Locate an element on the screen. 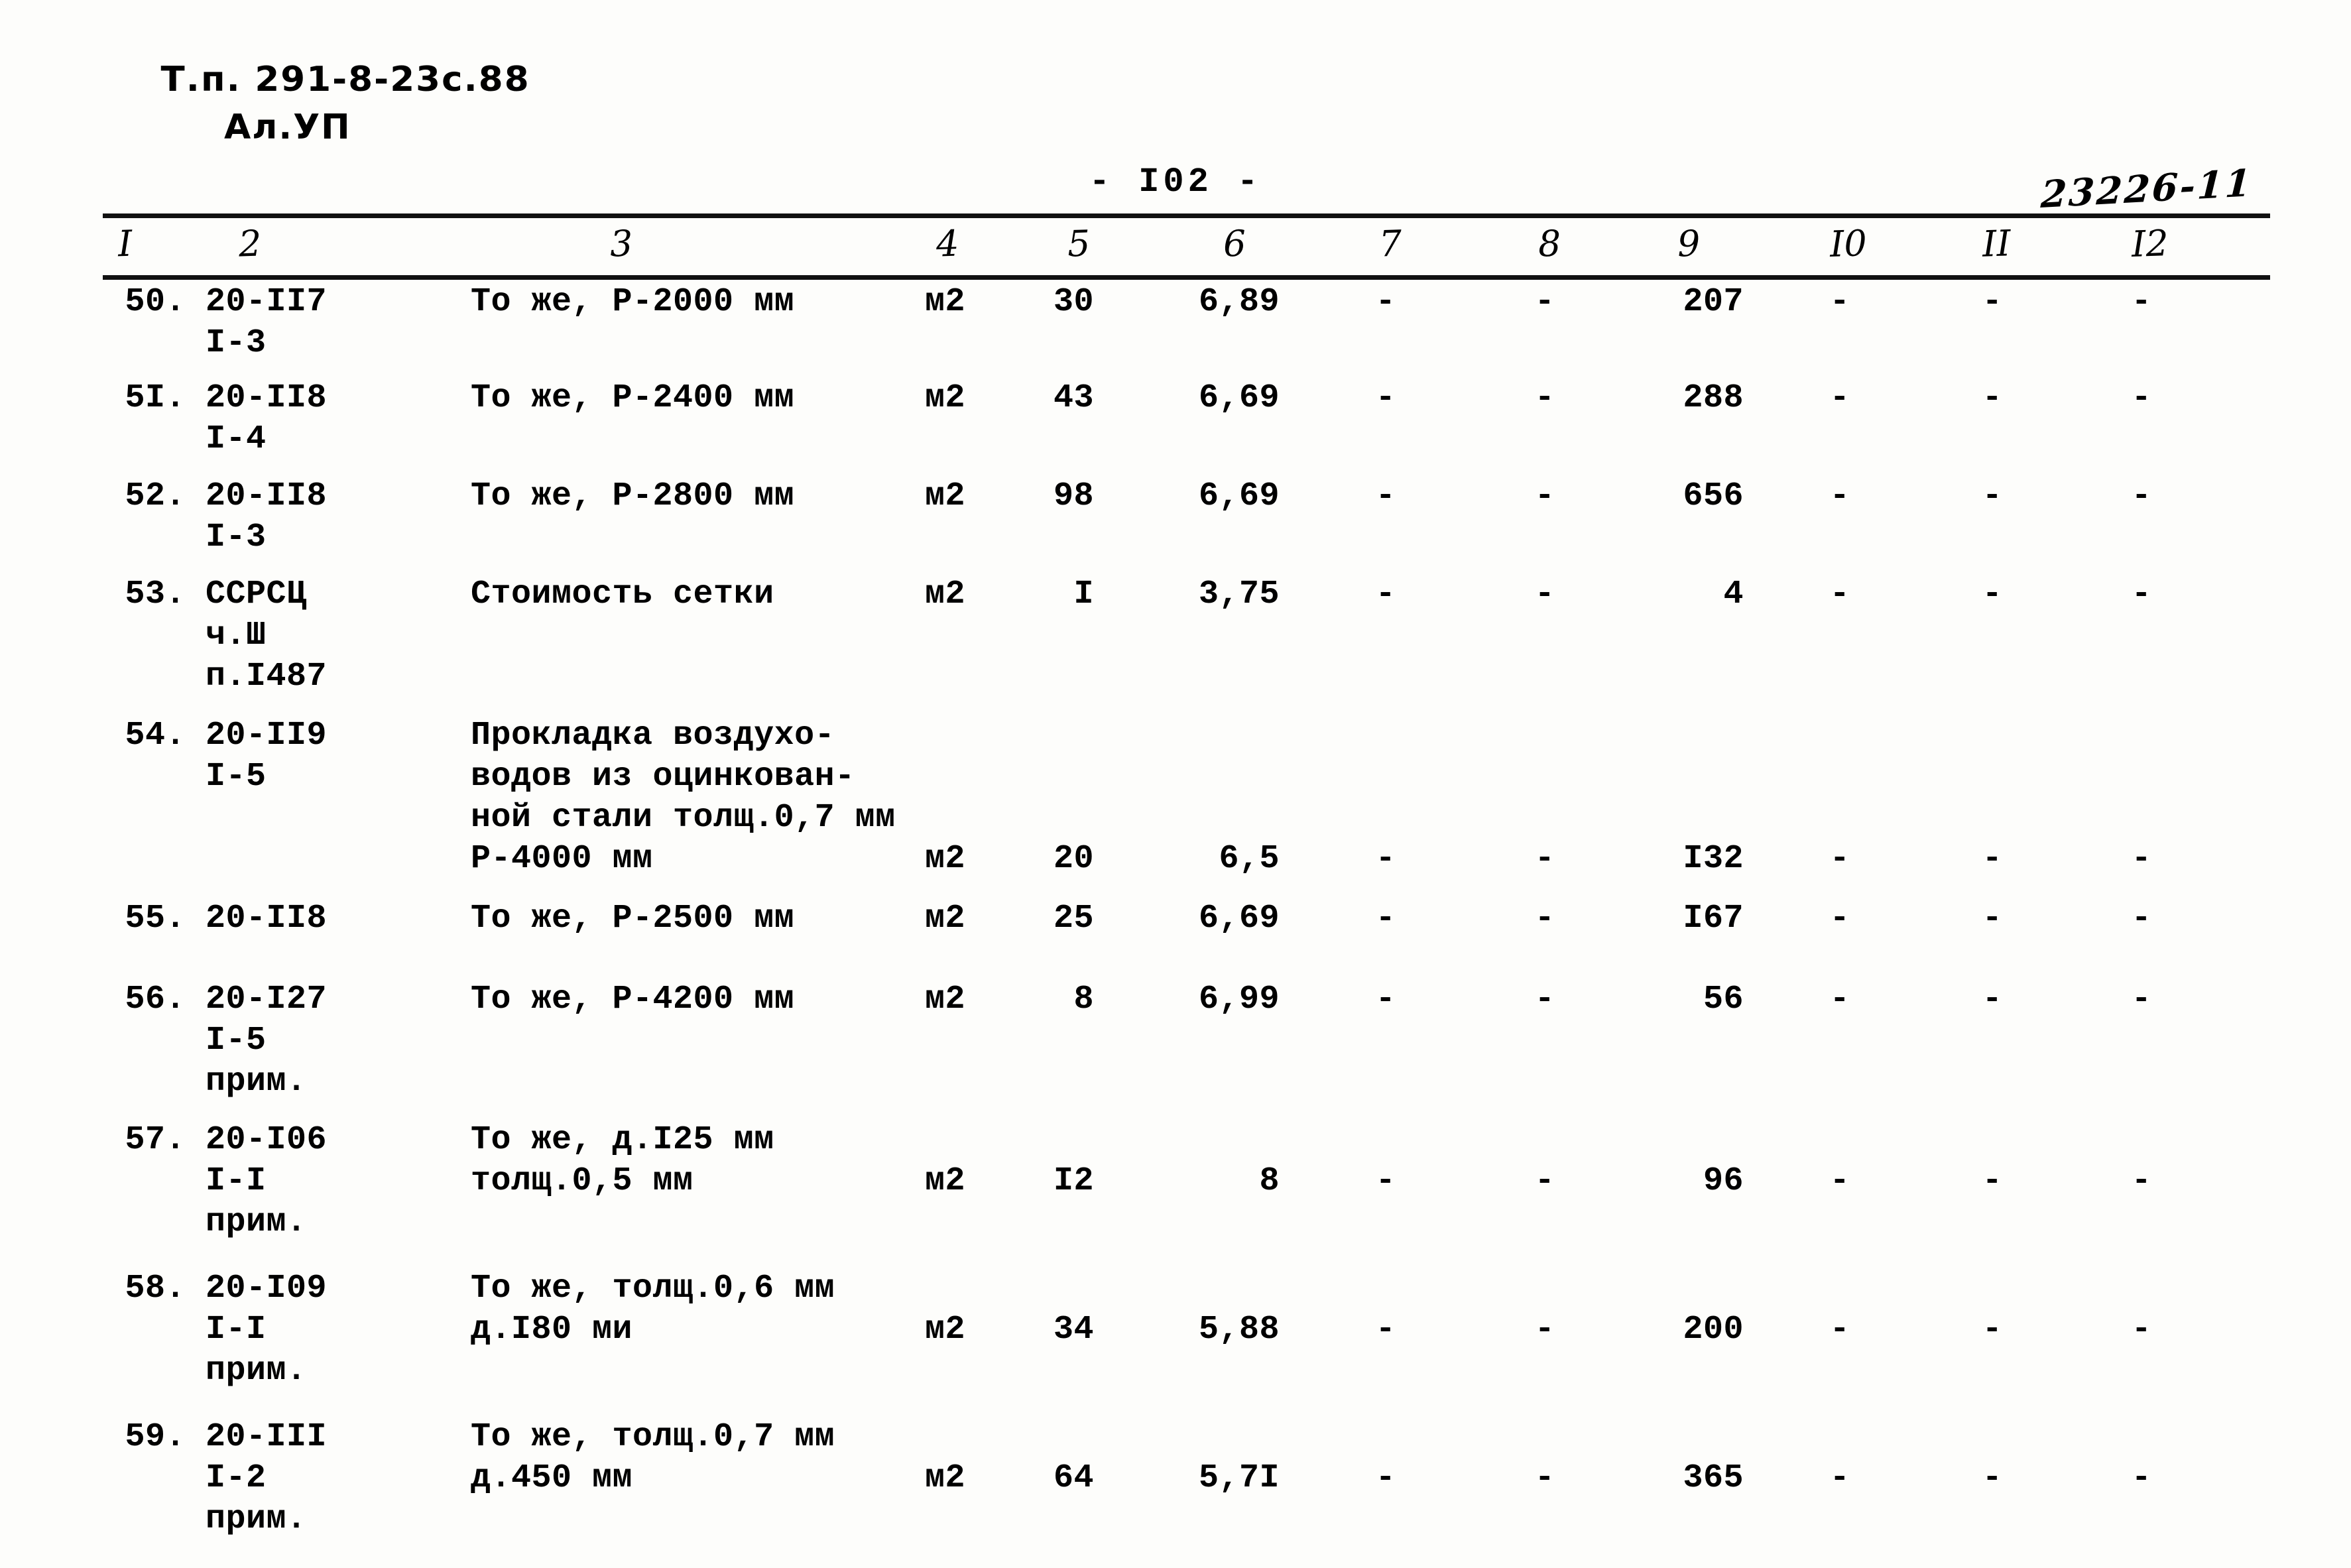 This screenshot has height=1568, width=2351. cell-no: 5I. is located at coordinates (155, 398).